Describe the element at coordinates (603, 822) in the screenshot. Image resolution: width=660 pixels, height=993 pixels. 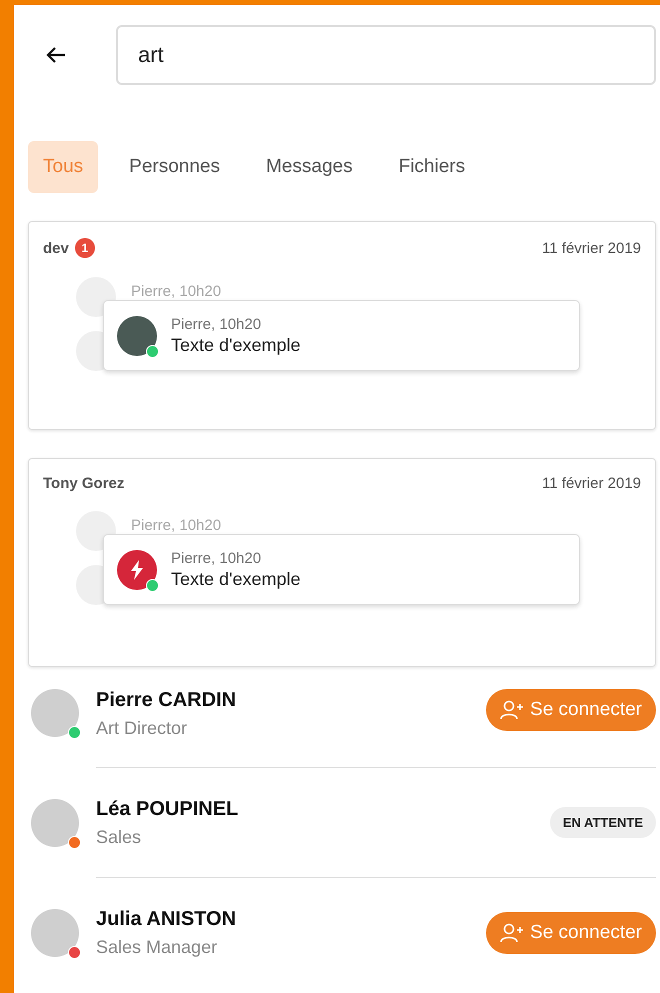
I see `pending-status: EN ATTENTE` at that location.